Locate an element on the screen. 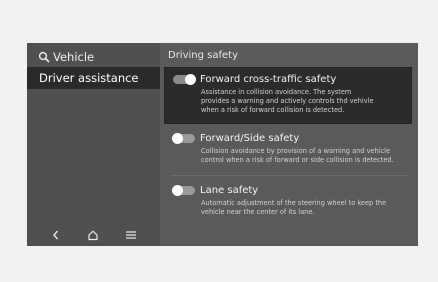 The width and height of the screenshot is (438, 282). sidebar-header: Vehicle is located at coordinates (66, 57).